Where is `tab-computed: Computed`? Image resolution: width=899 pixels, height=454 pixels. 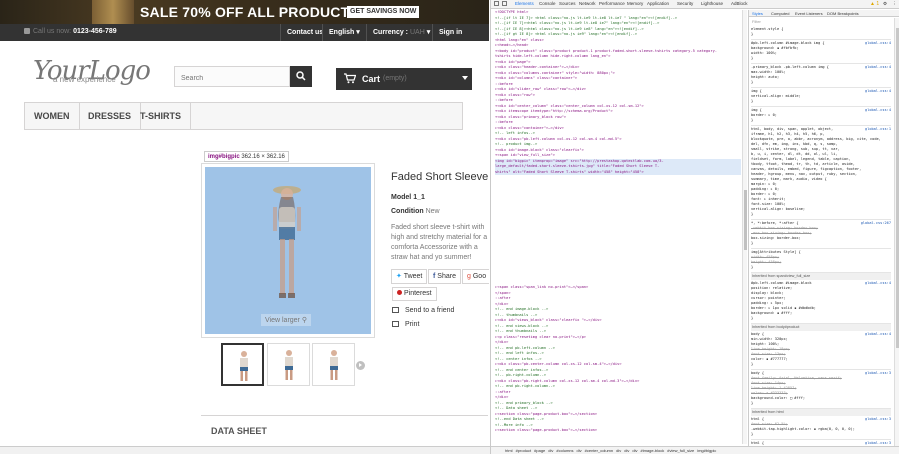 tab-computed: Computed is located at coordinates (780, 13).